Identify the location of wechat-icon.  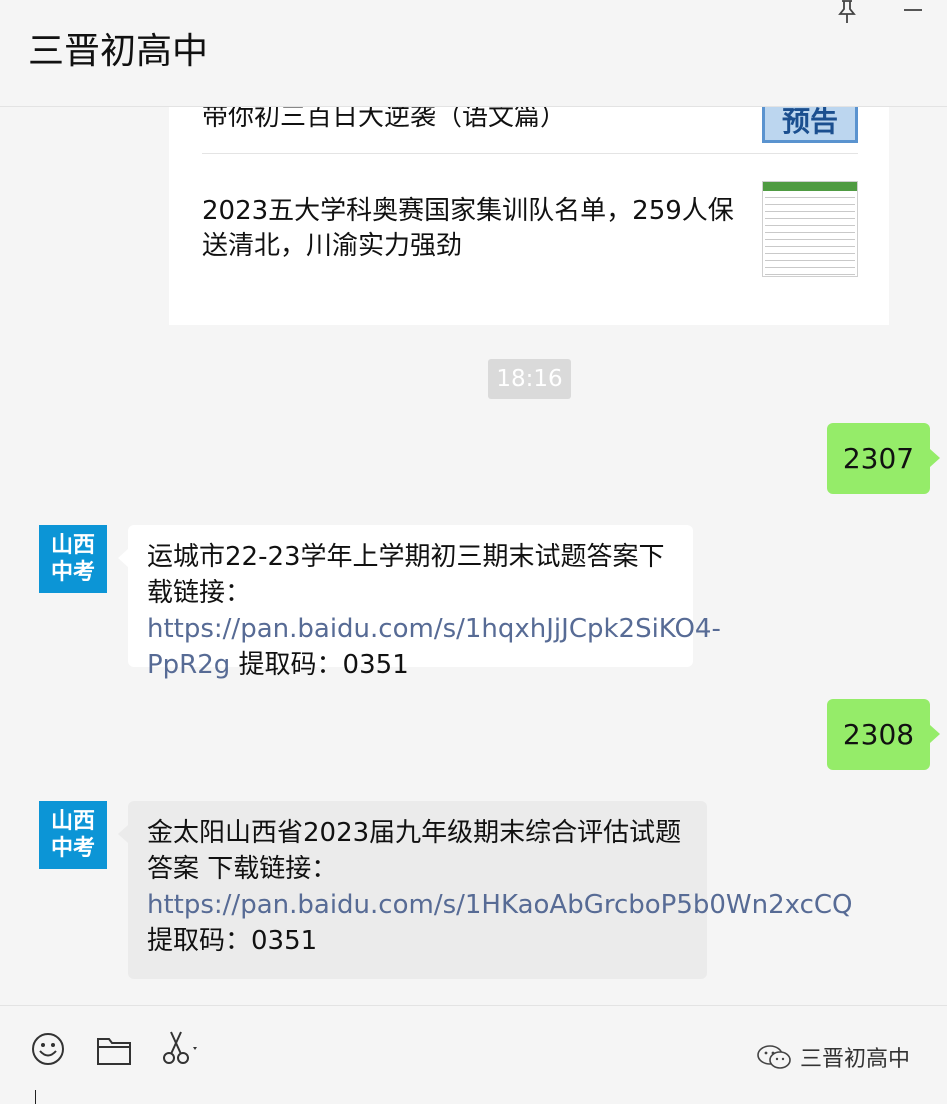
(774, 1057).